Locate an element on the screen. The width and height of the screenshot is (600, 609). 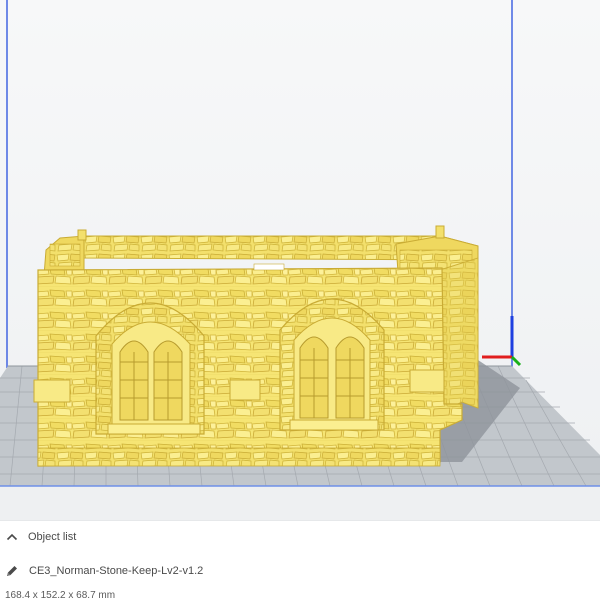
object-dimensions: 168.4 x 152.2 x 68.7 mm is located at coordinates (60, 595).